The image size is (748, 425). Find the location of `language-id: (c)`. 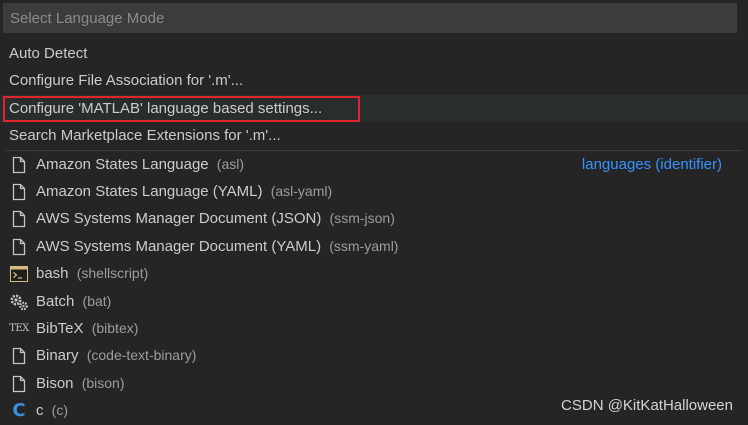

language-id: (c) is located at coordinates (59, 410).